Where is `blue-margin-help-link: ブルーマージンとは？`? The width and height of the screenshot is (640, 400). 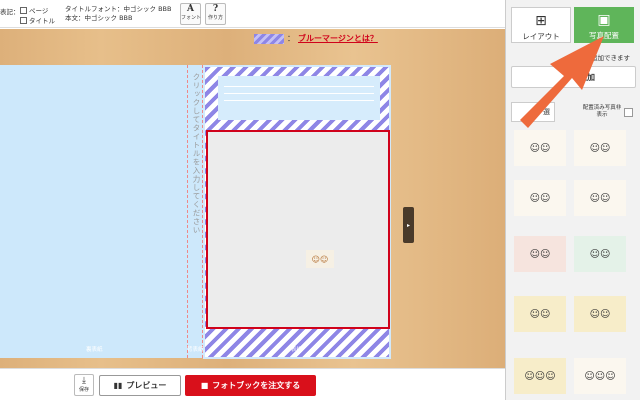 blue-margin-help-link: ブルーマージンとは？ is located at coordinates (338, 38).